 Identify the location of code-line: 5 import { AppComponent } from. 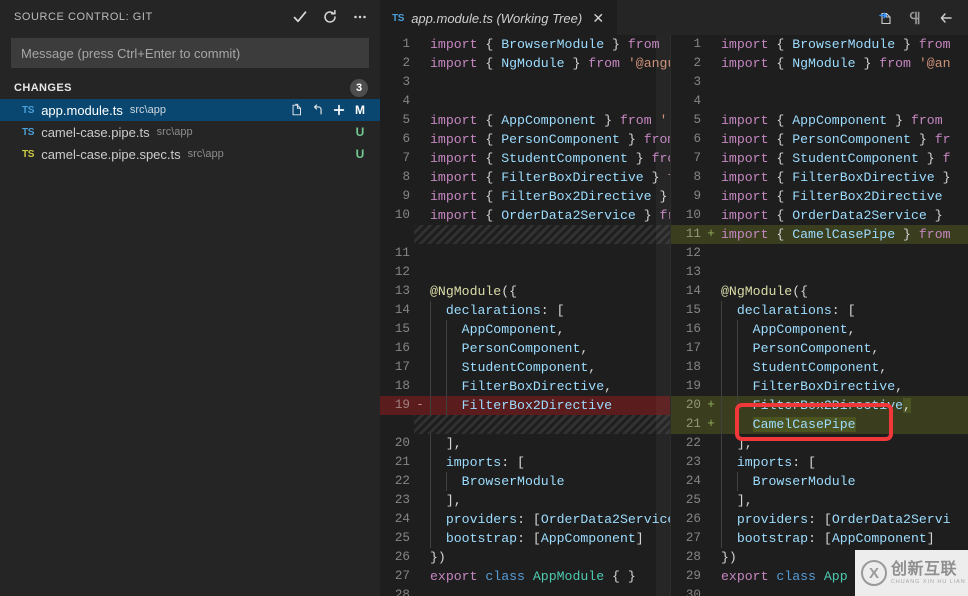
(819, 120).